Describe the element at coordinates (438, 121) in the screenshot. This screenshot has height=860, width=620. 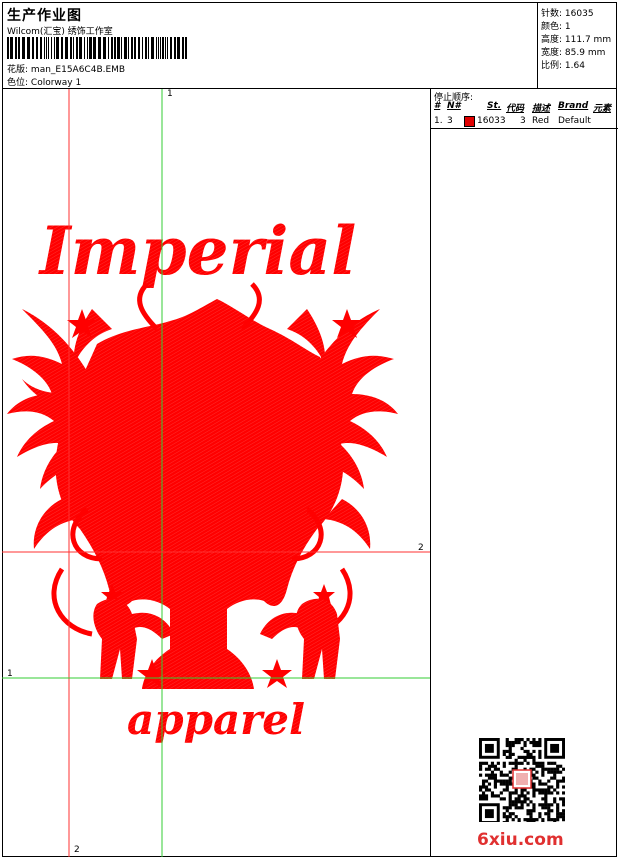
I see `row-index: 1.` at that location.